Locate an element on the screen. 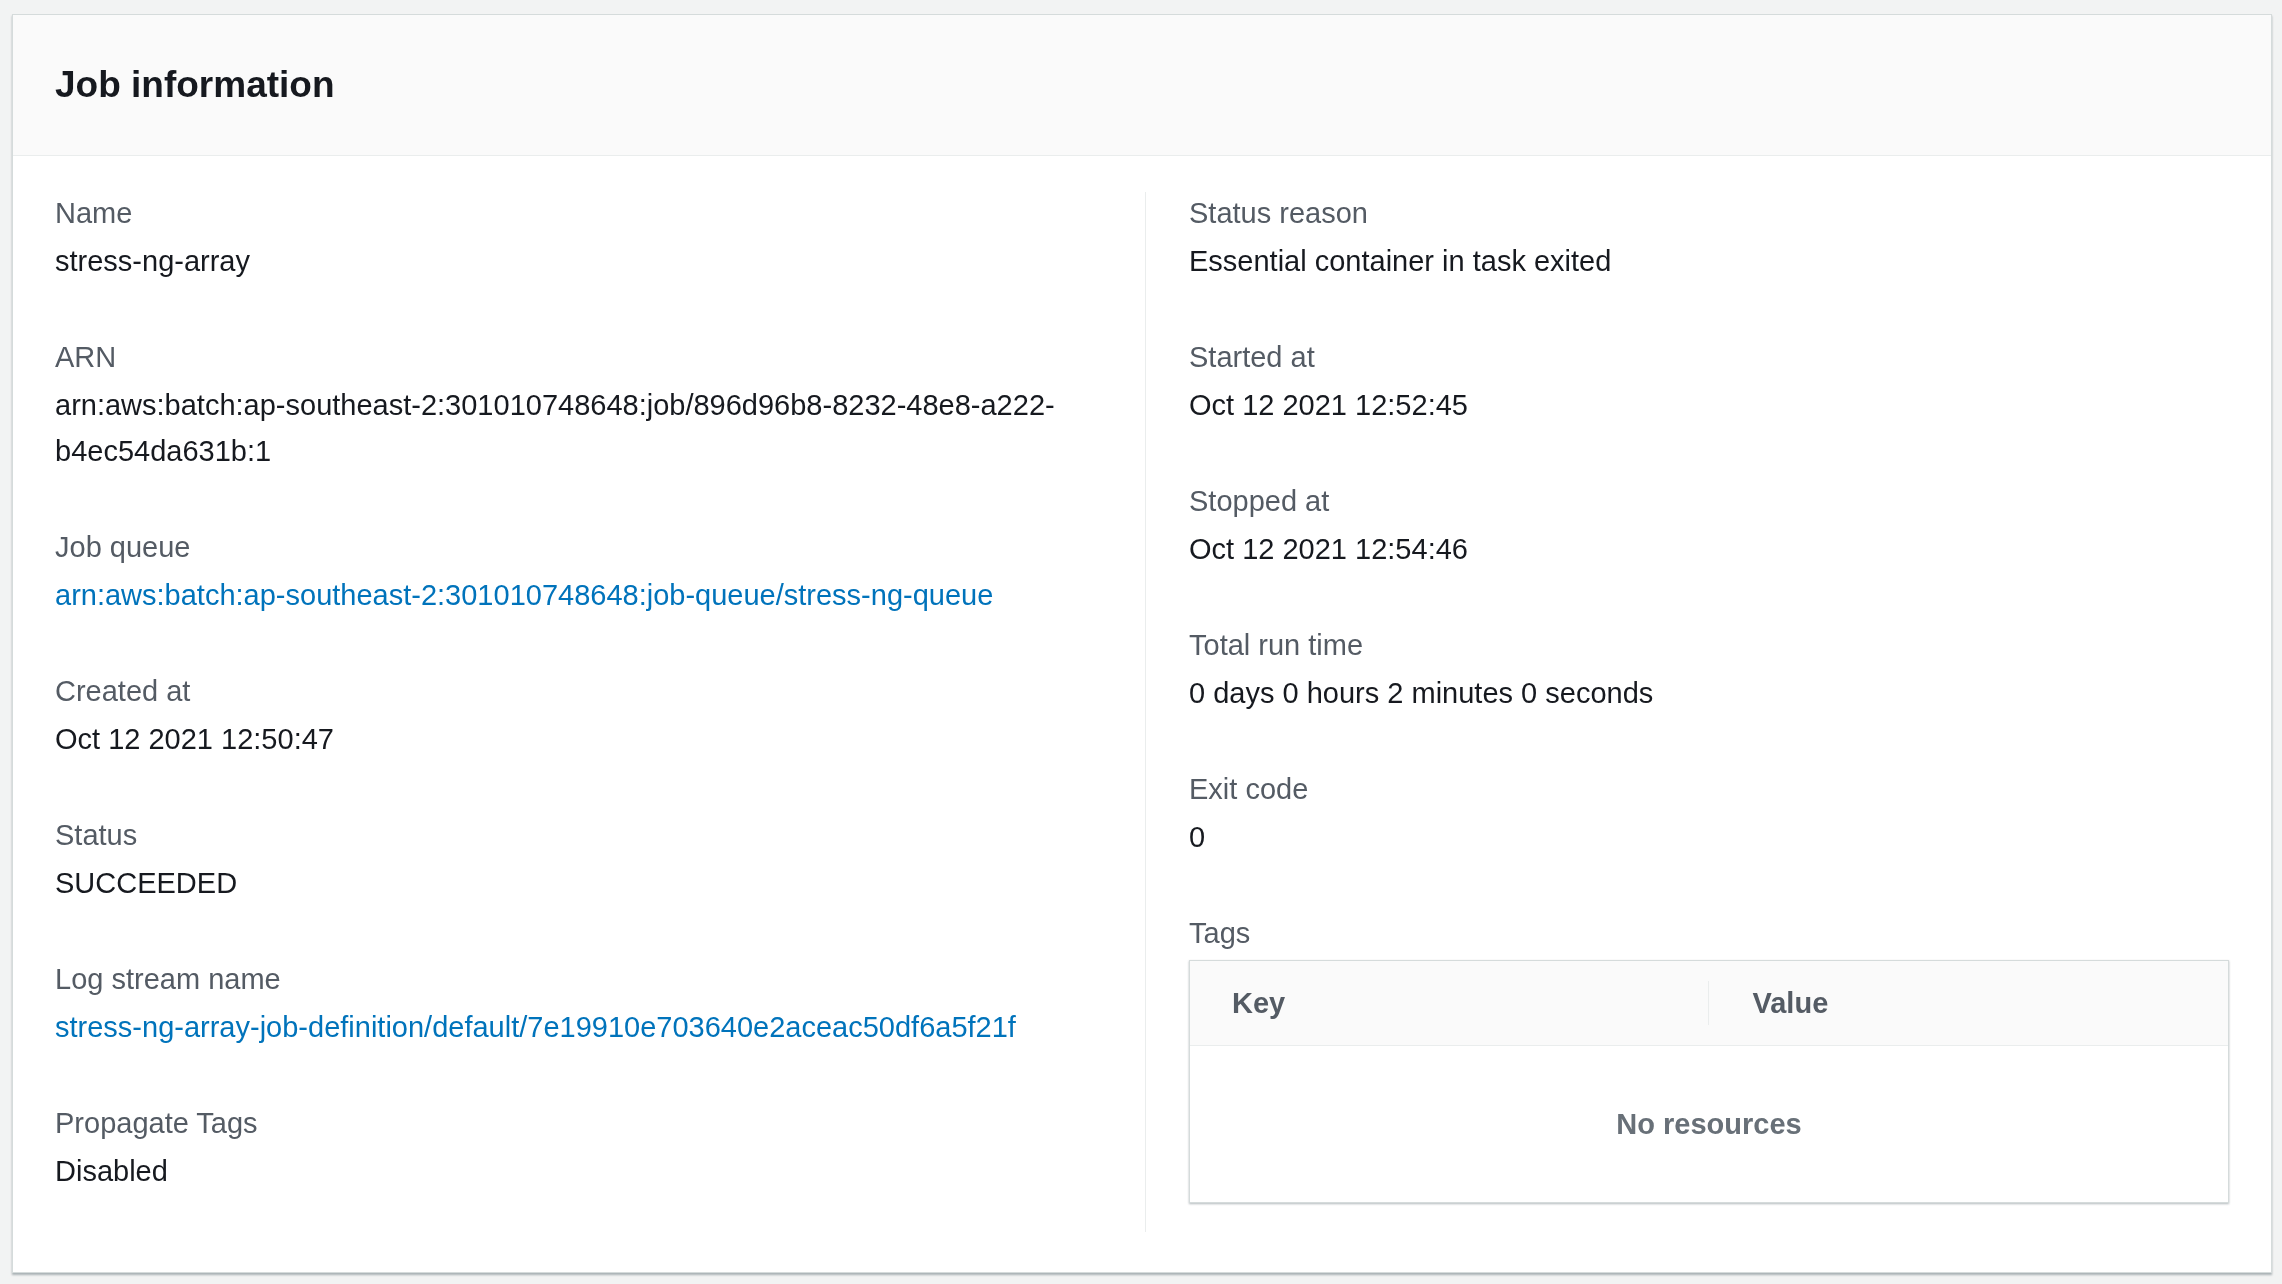 The image size is (2282, 1284). field-value: Oct 12 2021 12:54:46 is located at coordinates (1329, 549).